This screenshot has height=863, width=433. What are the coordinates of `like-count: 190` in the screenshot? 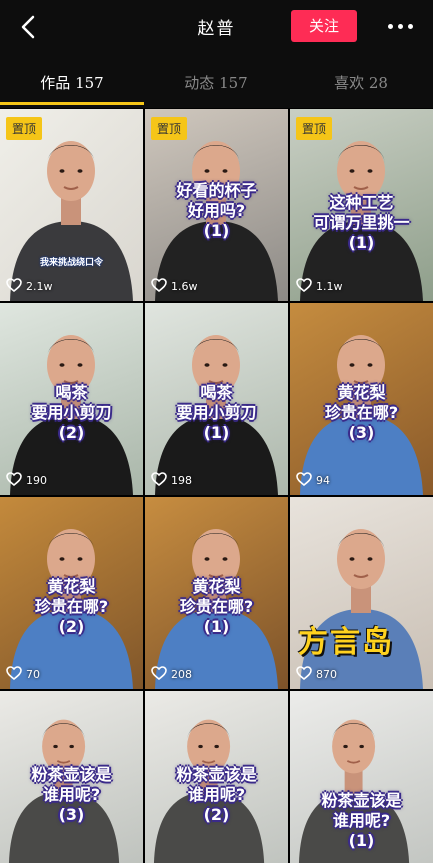 It's located at (26, 480).